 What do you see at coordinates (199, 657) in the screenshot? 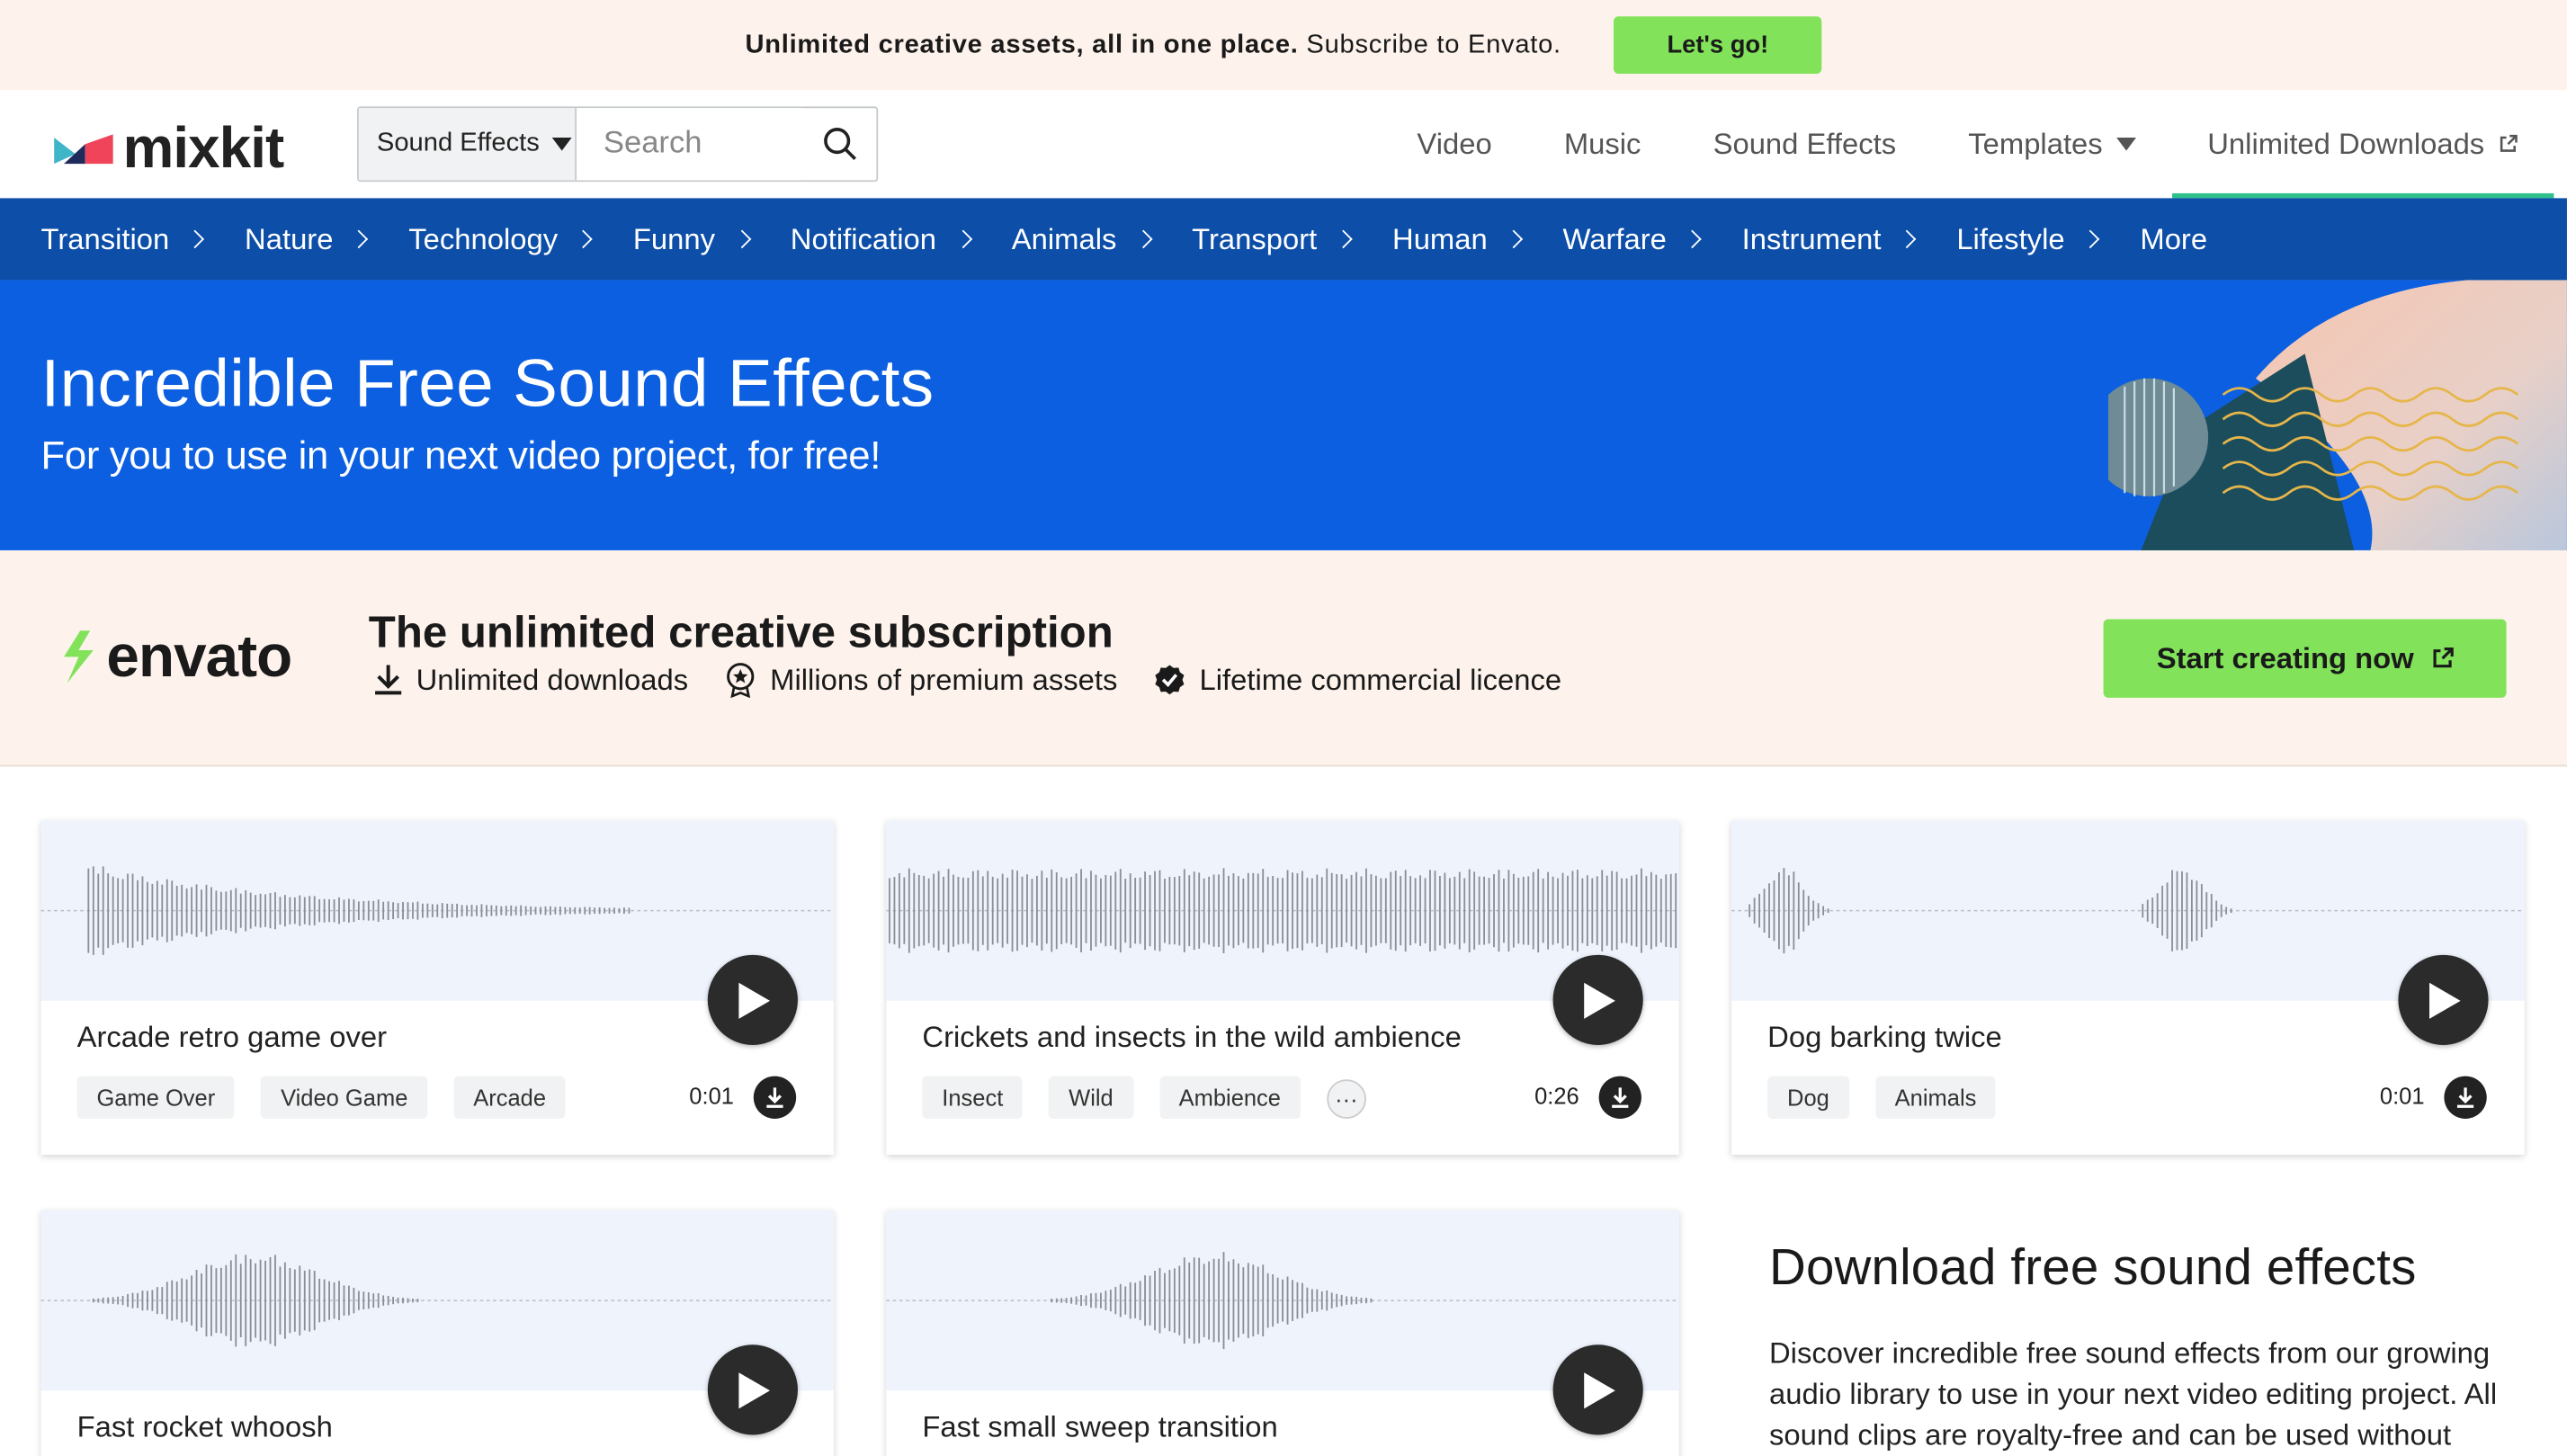
I see `envato-logo-text: envato` at bounding box center [199, 657].